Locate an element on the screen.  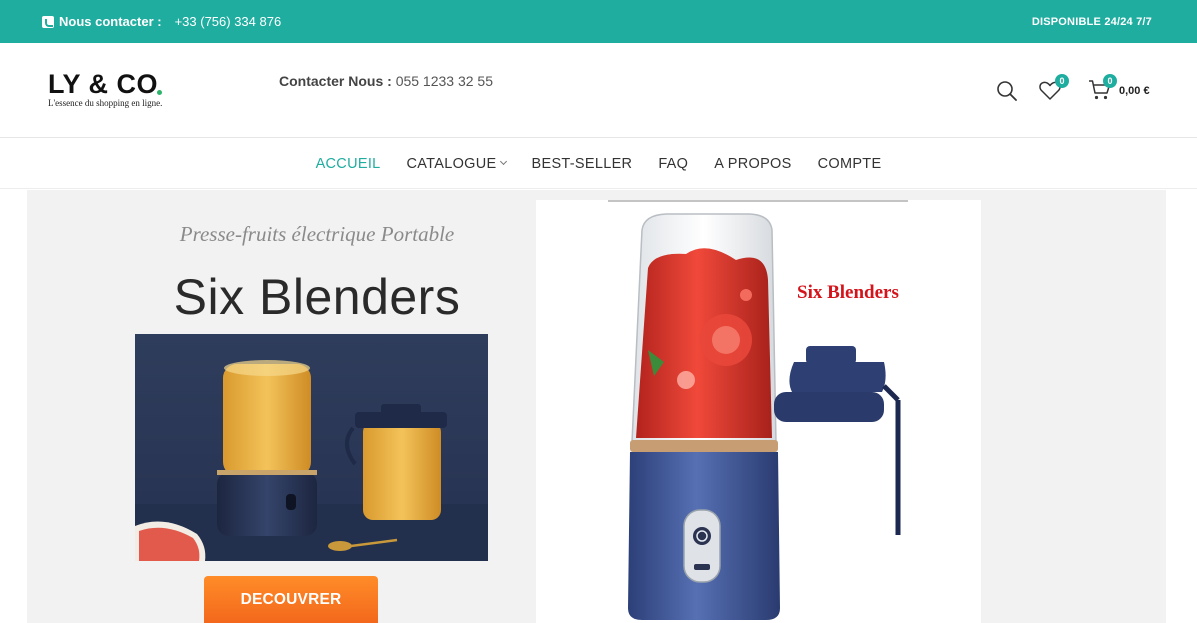
nav-item-compte: COMPTE is located at coordinates (850, 164).